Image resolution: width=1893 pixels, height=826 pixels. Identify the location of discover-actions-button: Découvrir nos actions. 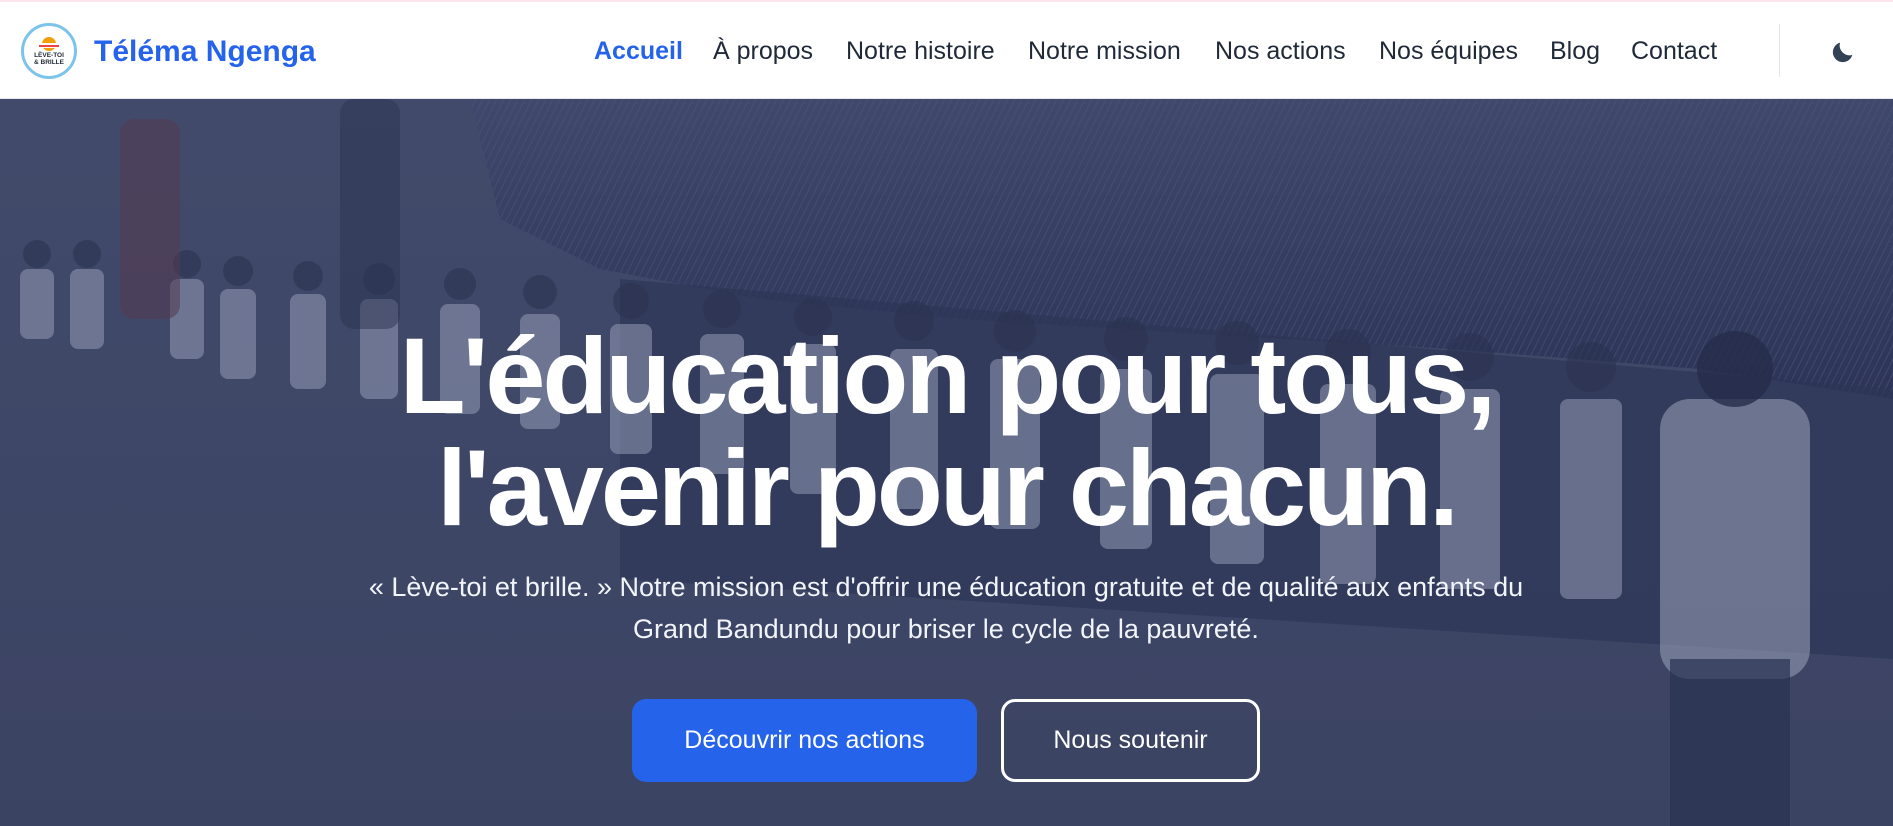
(804, 740).